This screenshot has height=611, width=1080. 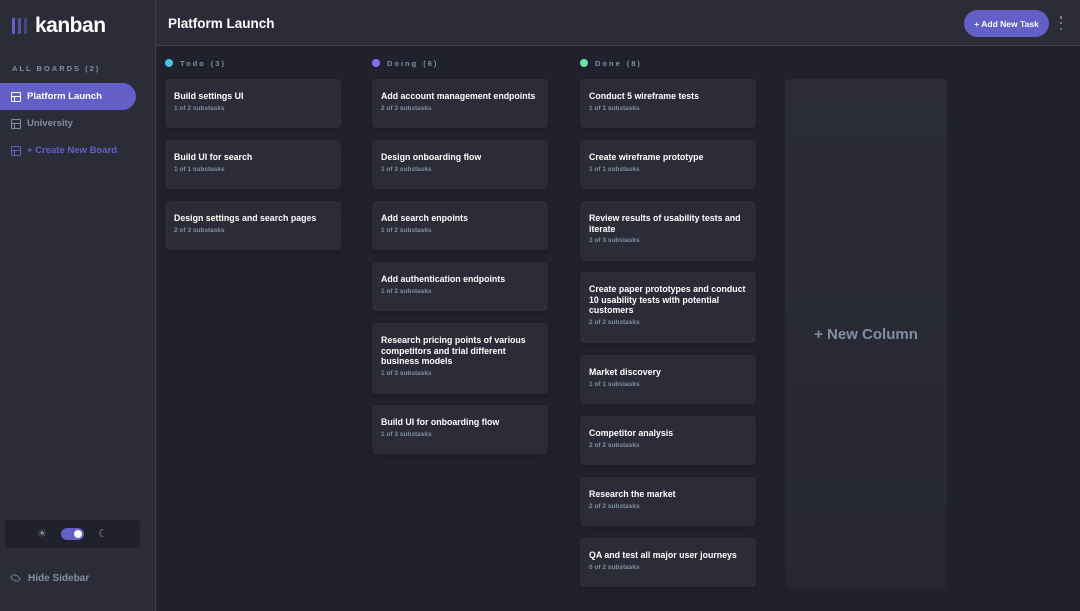 I want to click on logo-icon, so click(x=19, y=26).